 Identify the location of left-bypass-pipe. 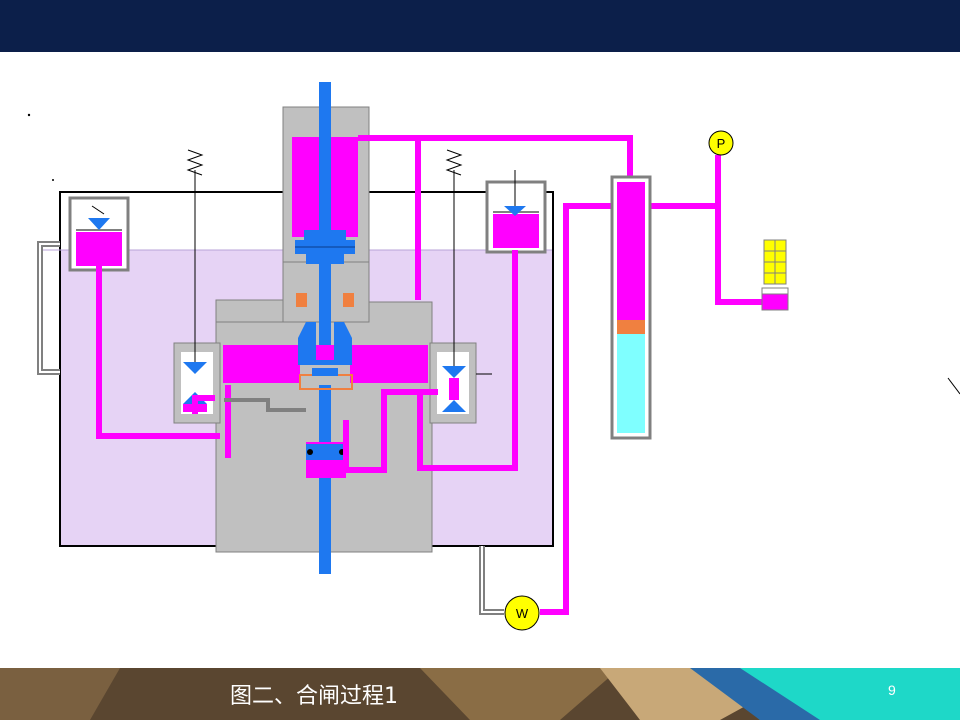
(48, 308).